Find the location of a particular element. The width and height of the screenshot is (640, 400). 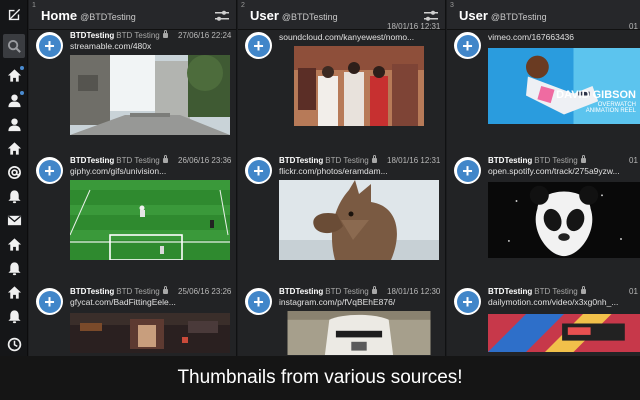

column-title: User @BTDTesting is located at coordinates (503, 15).